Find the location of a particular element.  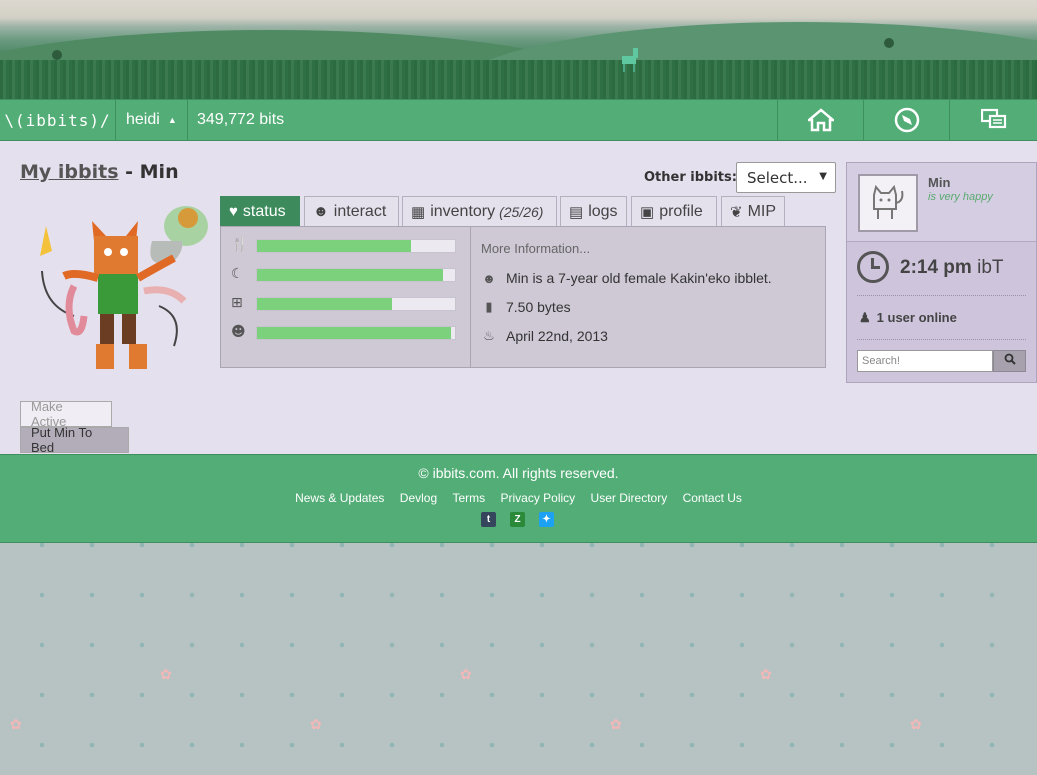

info-size-text: 7.50 bytes is located at coordinates (538, 307).